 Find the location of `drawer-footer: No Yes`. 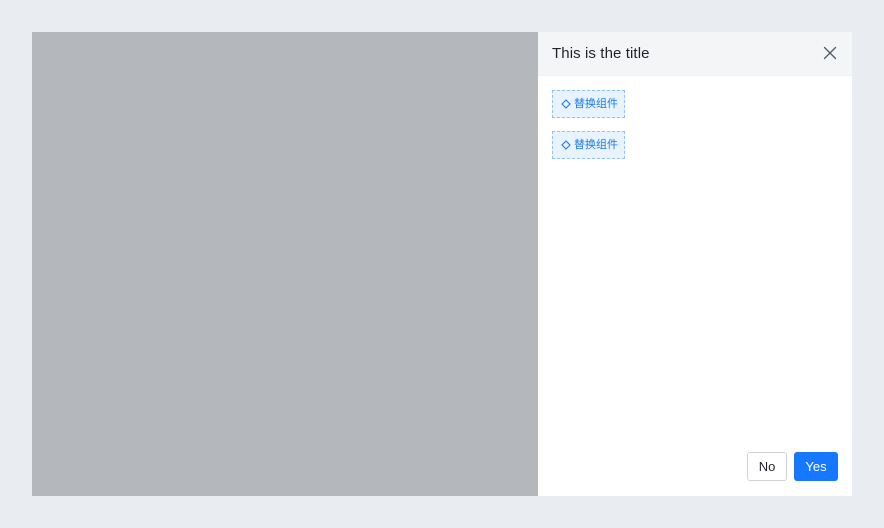

drawer-footer: No Yes is located at coordinates (695, 466).